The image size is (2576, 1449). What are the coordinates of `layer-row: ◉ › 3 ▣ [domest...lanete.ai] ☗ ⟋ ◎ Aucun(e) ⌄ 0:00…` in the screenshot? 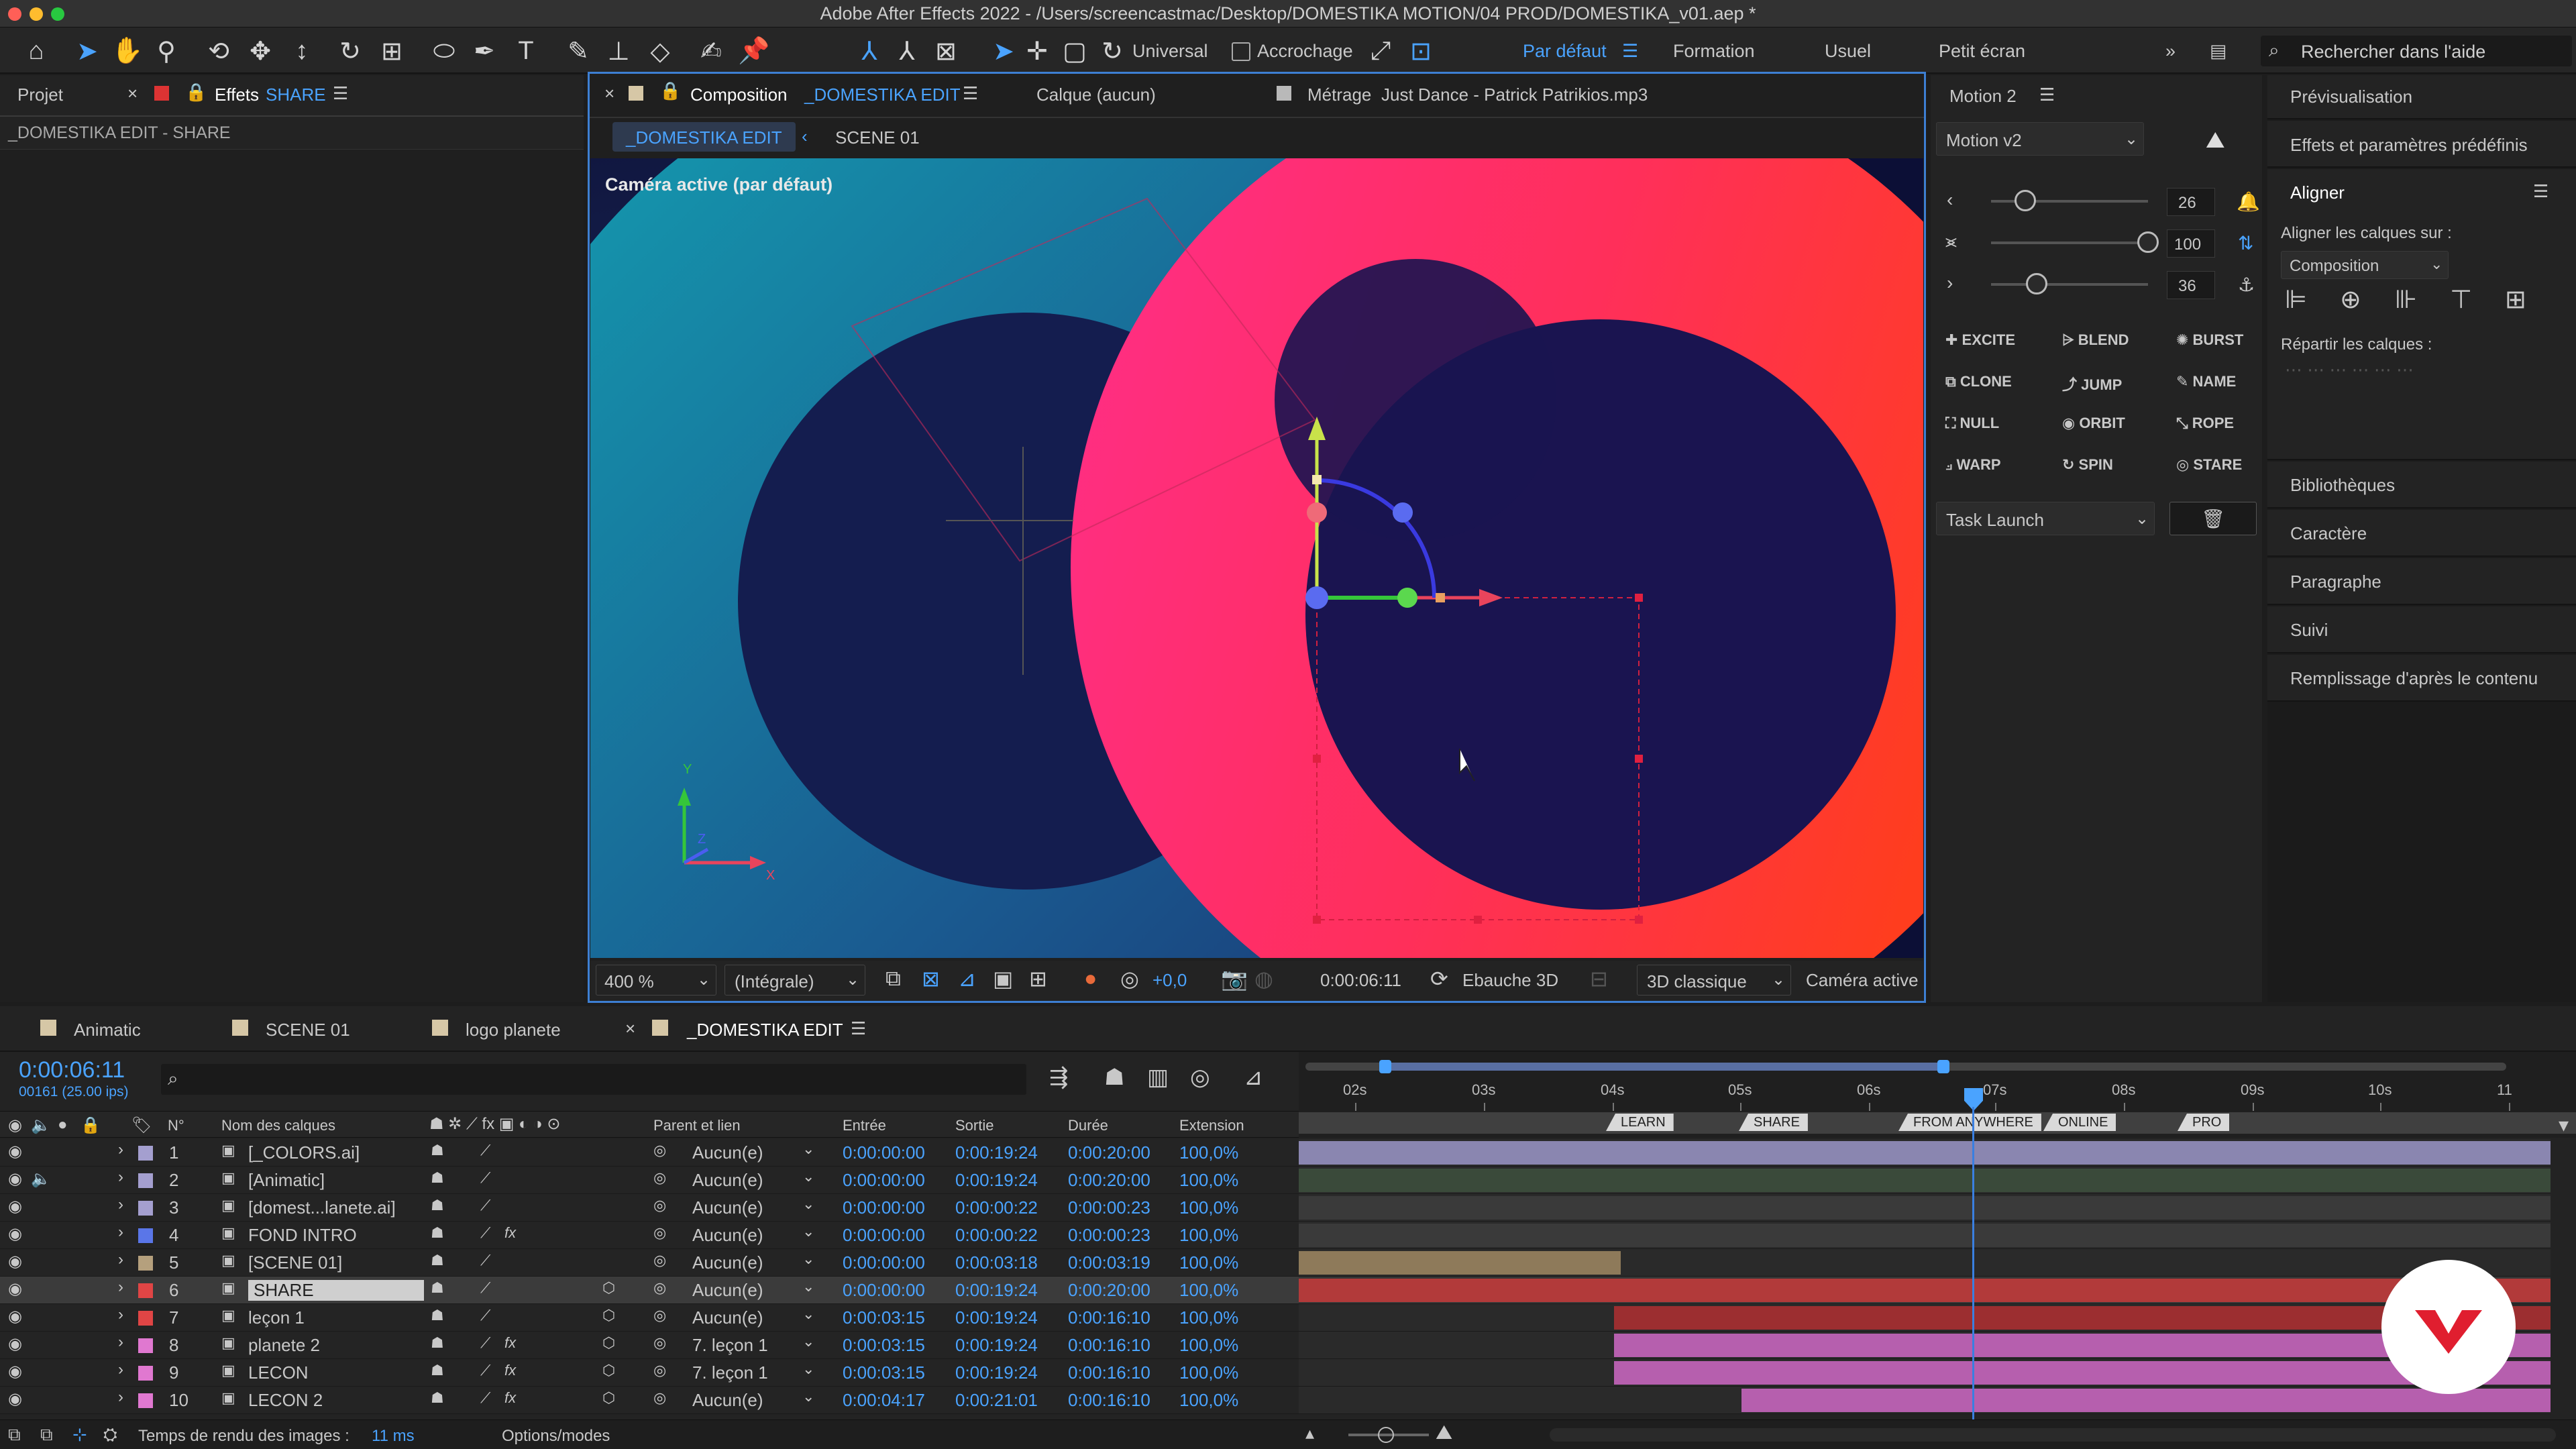 It's located at (649, 1208).